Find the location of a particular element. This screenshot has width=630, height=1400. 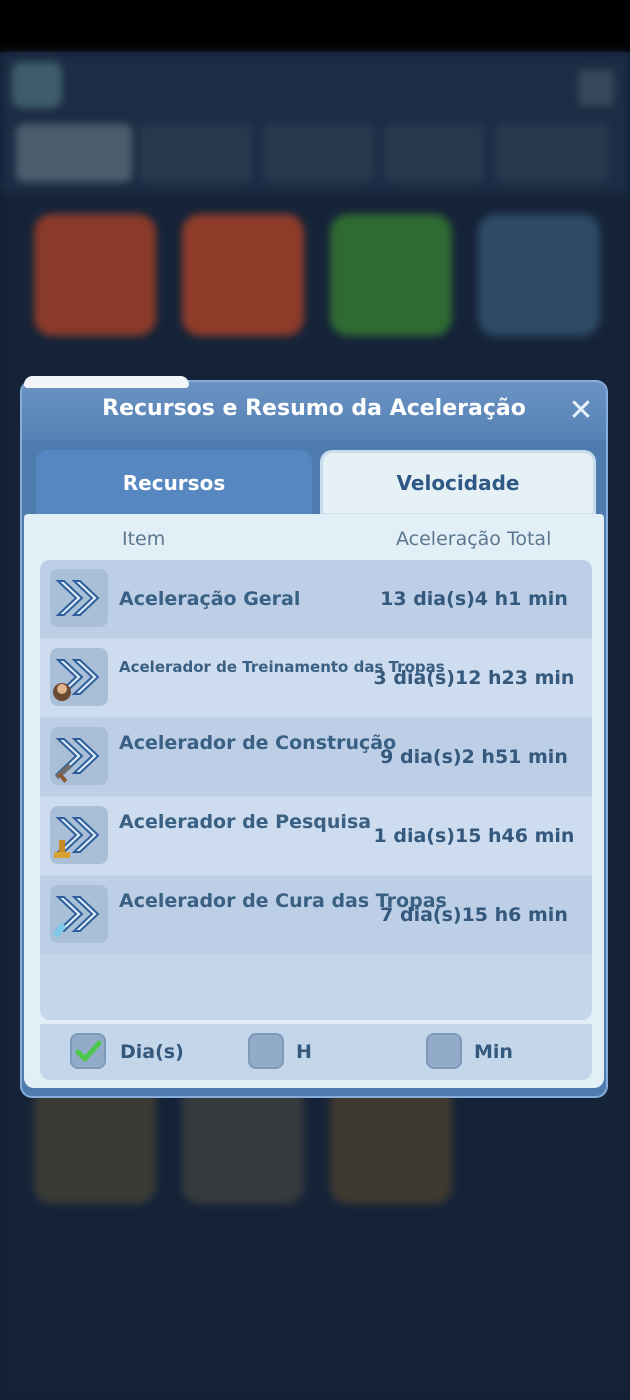

dialog-title-bar: Recursos e Resumo da Aceleração ✕ is located at coordinates (314, 411).